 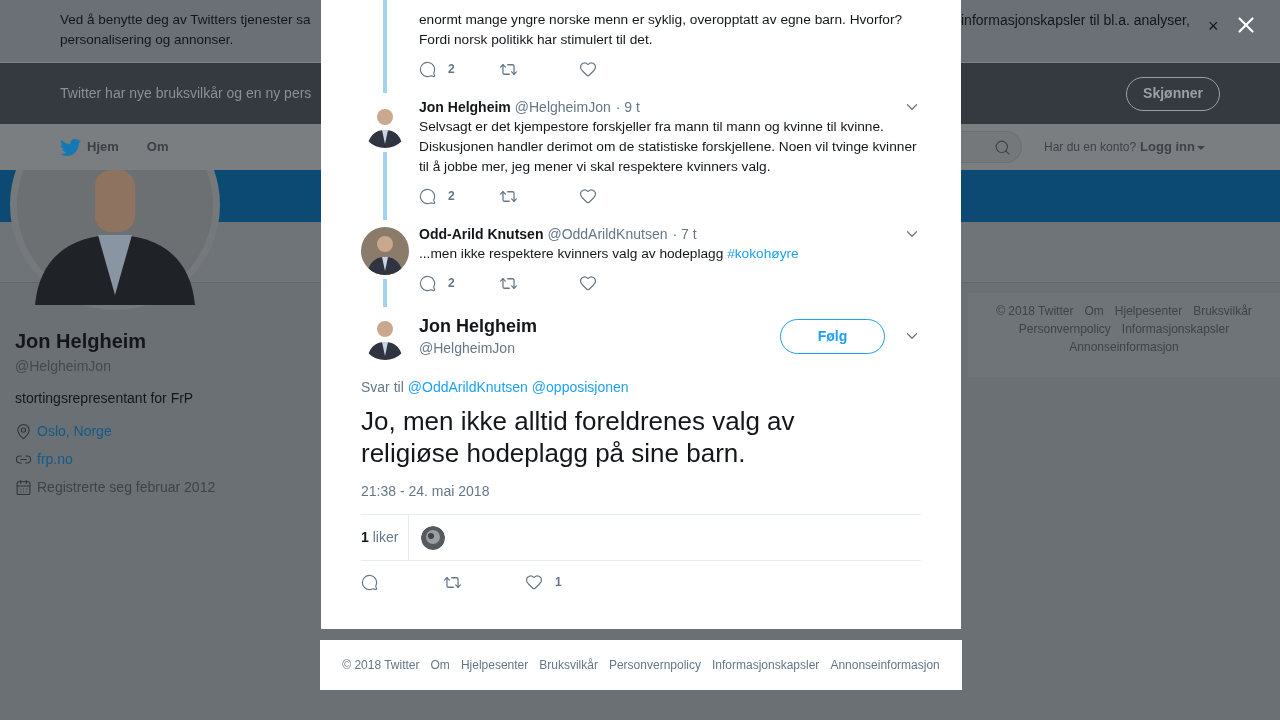 I want to click on nav-link: Hjem, so click(x=89, y=147).